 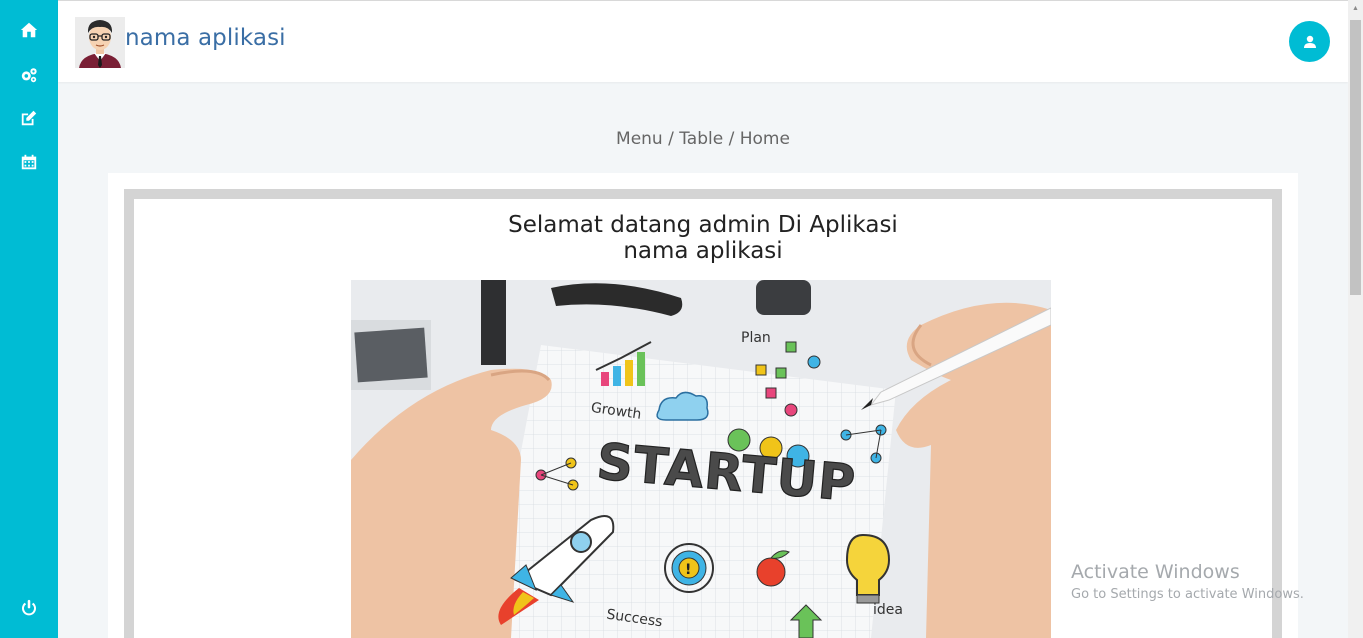 I want to click on calendar-icon, so click(x=29, y=162).